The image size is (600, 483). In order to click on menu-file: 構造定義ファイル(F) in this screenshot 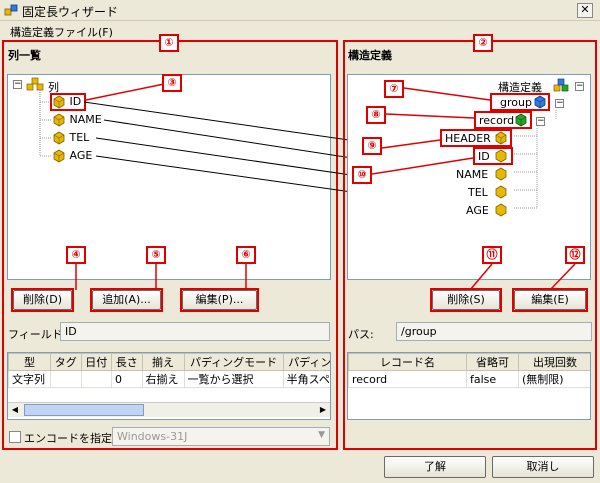, I will do `click(61, 32)`.